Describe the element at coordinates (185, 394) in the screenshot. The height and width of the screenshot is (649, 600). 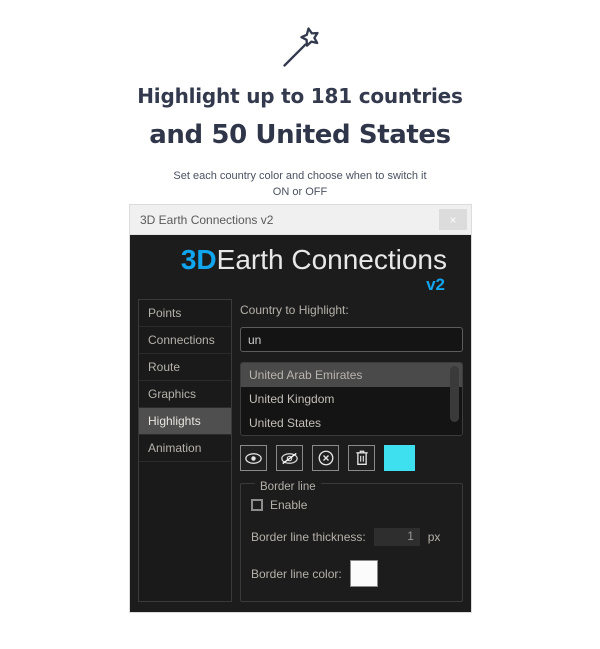
I see `sidebar-item-graphics: Graphics` at that location.